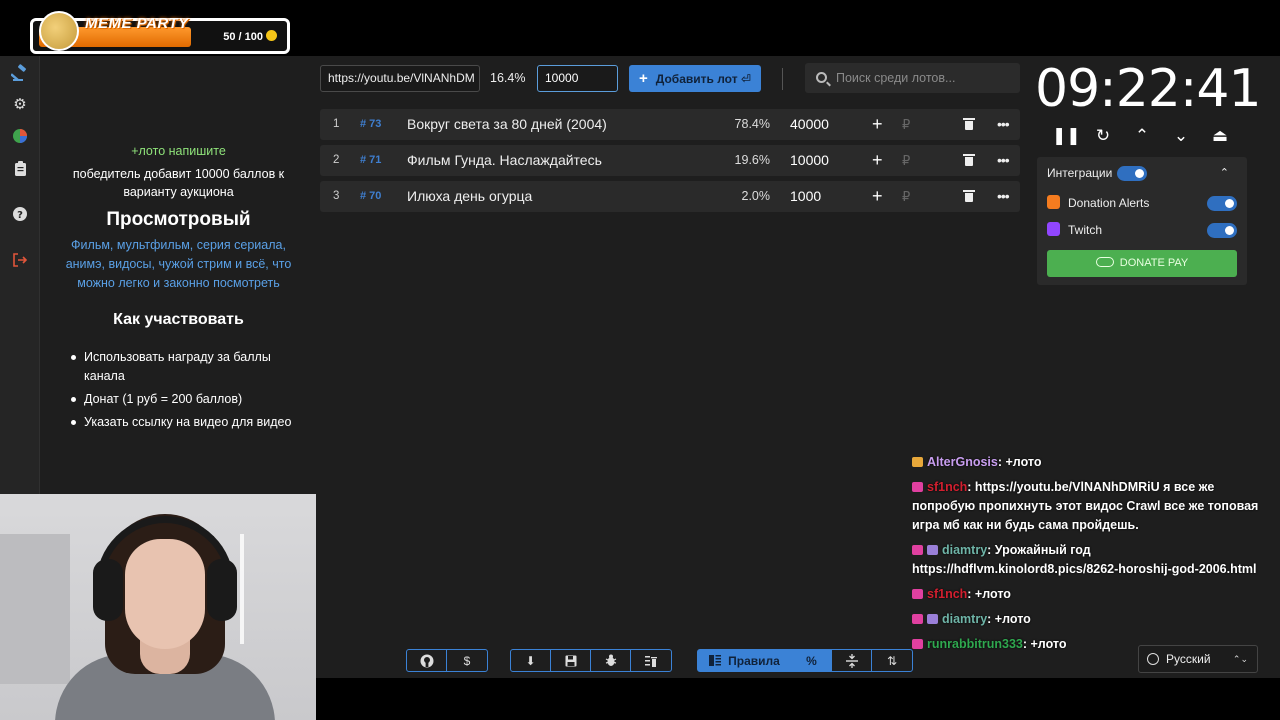 The image size is (1280, 720). Describe the element at coordinates (1085, 230) in the screenshot. I see `twitch-label: Twitch` at that location.